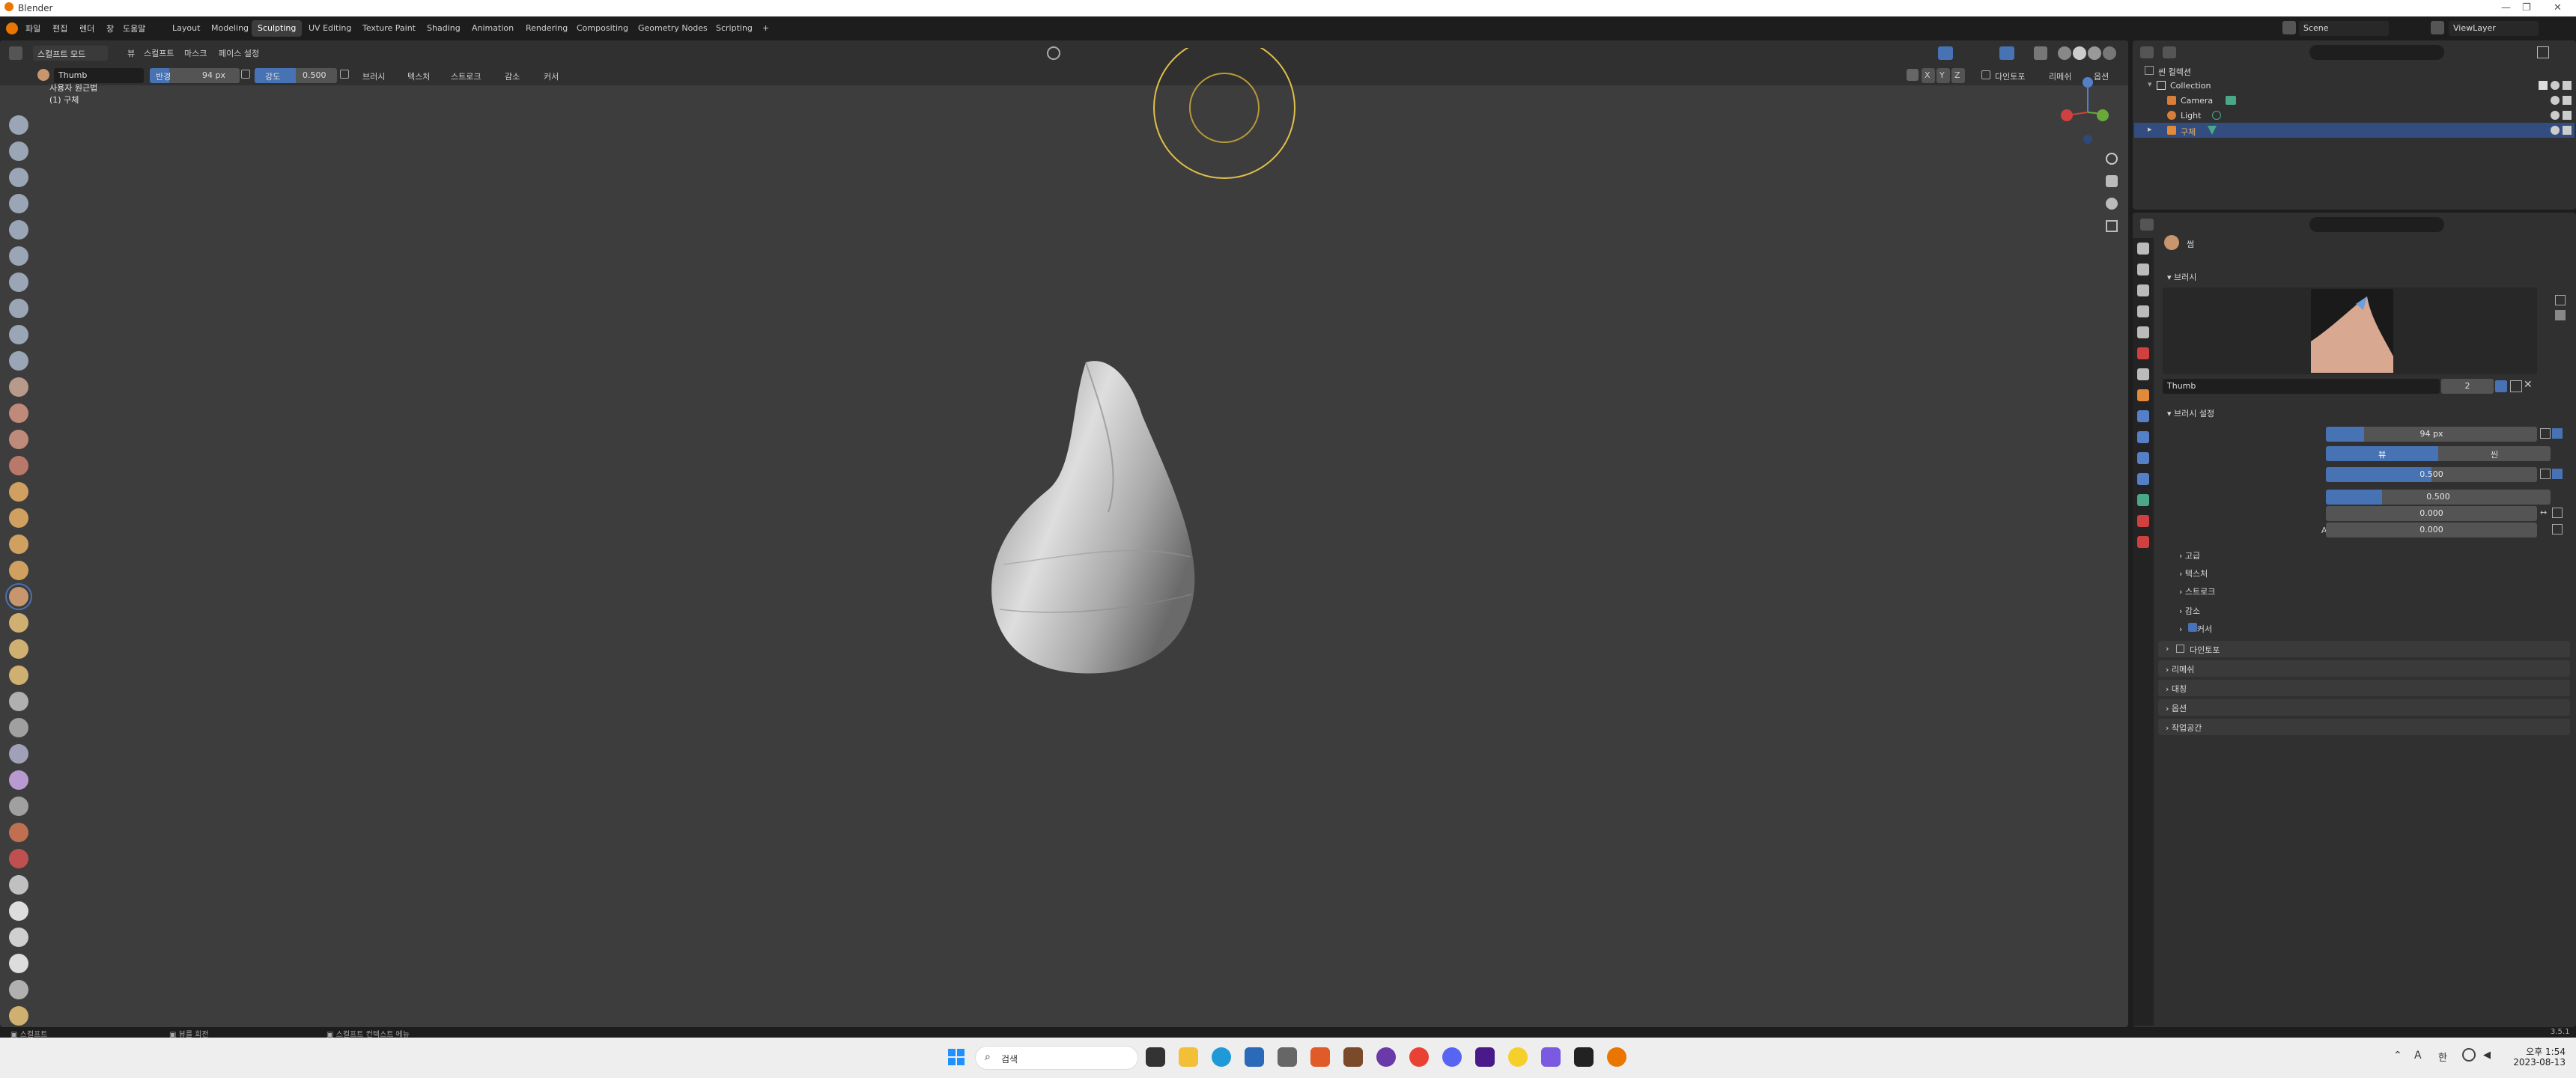 This screenshot has height=1078, width=2576. Describe the element at coordinates (86, 28) in the screenshot. I see `menu-render: 렌더` at that location.